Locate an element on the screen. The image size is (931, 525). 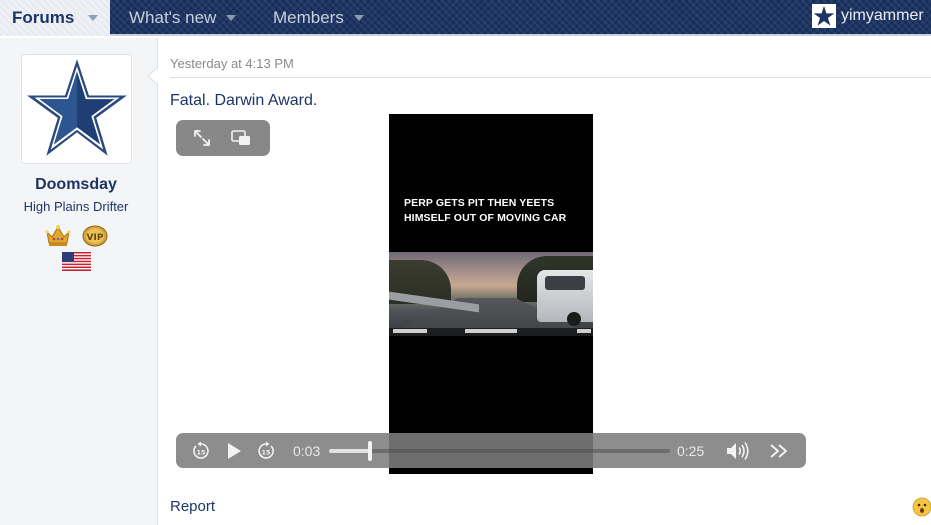
account-avatar is located at coordinates (824, 16).